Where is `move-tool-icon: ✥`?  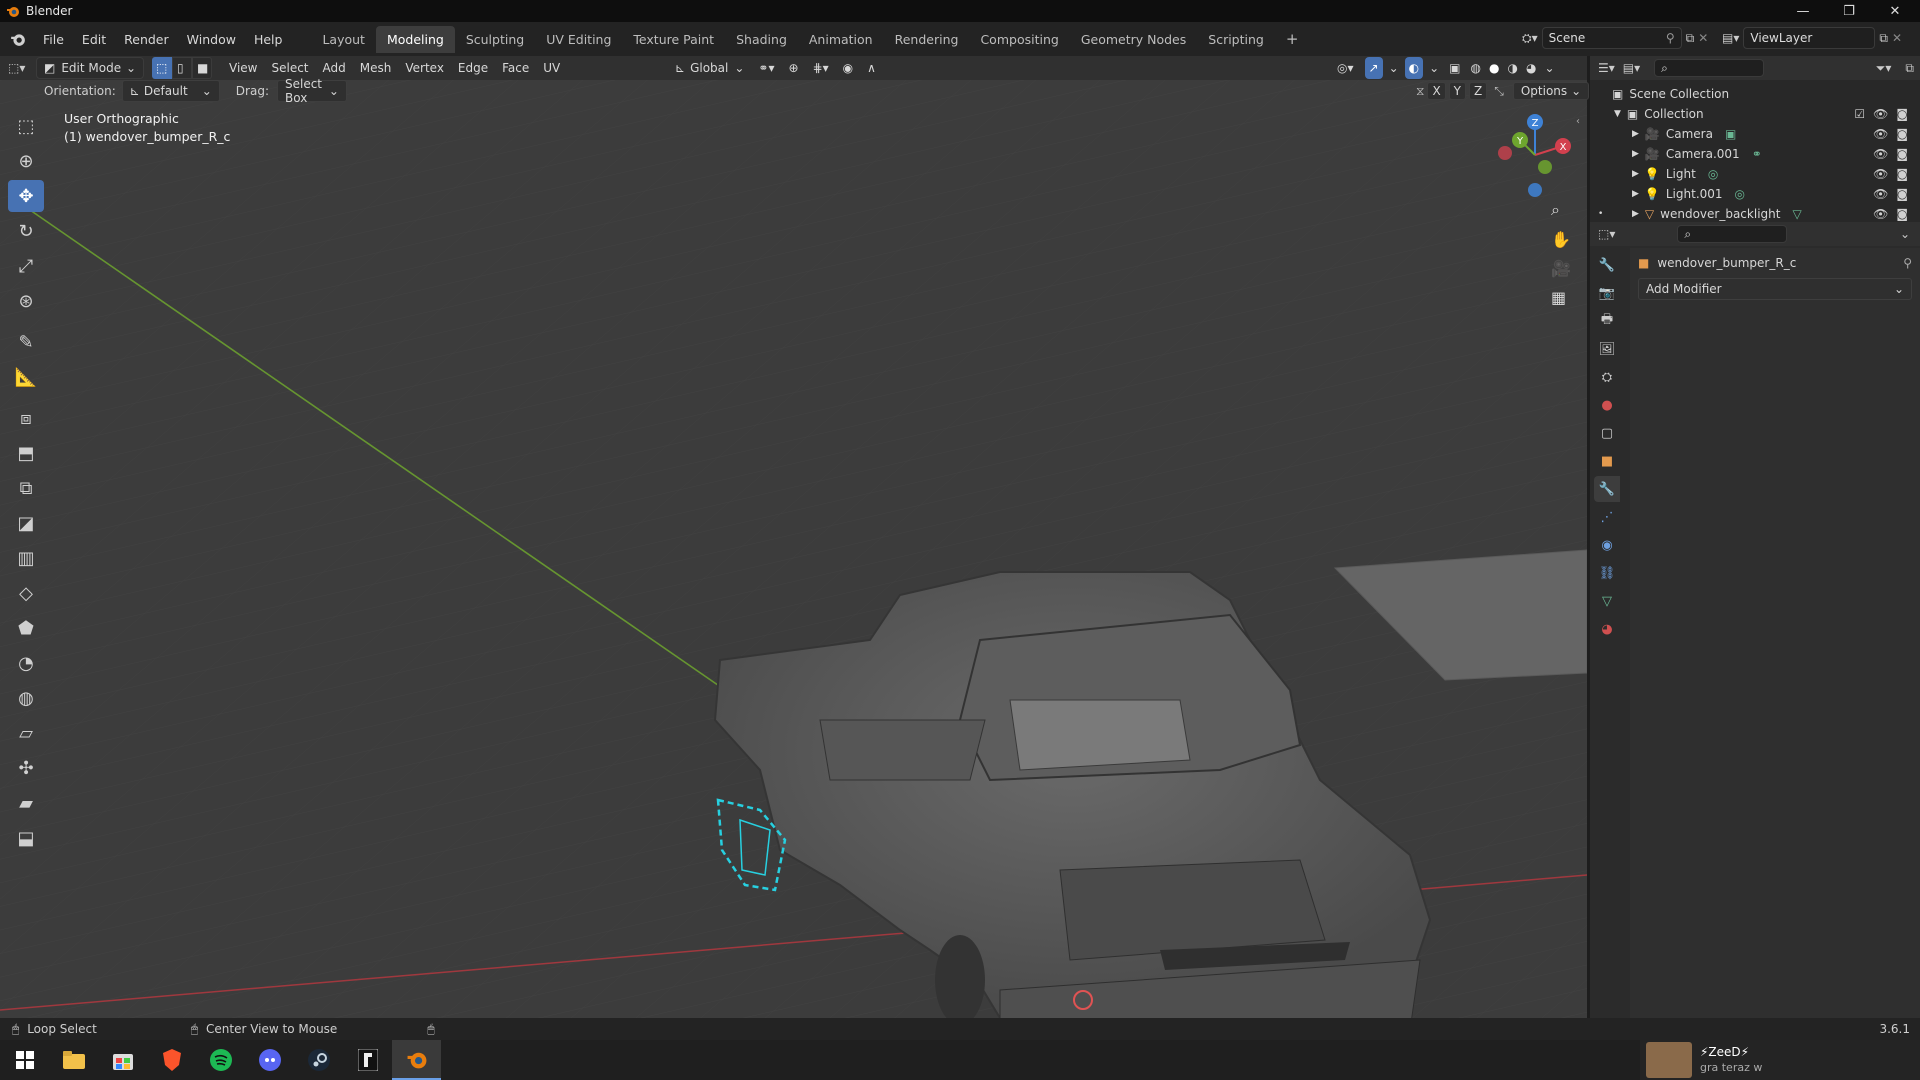 move-tool-icon: ✥ is located at coordinates (26, 196).